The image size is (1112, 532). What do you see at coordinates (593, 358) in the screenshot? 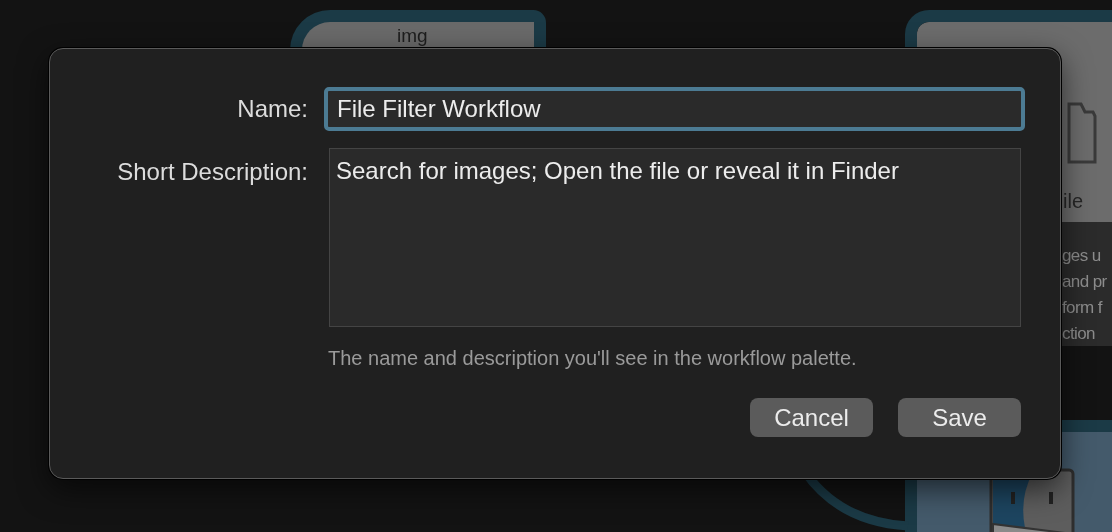
I see `hint-text: The name and description you'll see in the workflow palette.` at bounding box center [593, 358].